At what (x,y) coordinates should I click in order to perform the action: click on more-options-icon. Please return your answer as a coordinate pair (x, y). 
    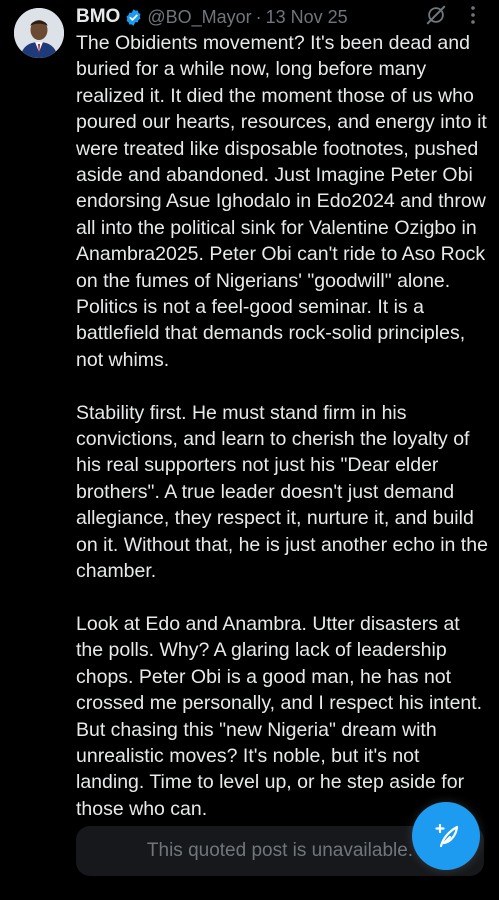
    Looking at the image, I should click on (473, 15).